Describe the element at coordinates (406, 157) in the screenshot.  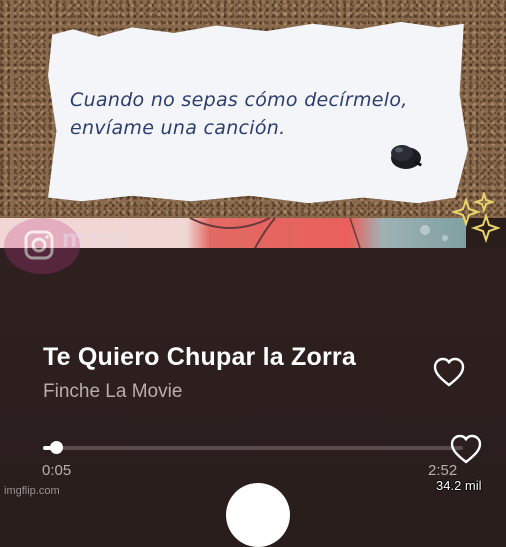
I see `pushpin-icon` at that location.